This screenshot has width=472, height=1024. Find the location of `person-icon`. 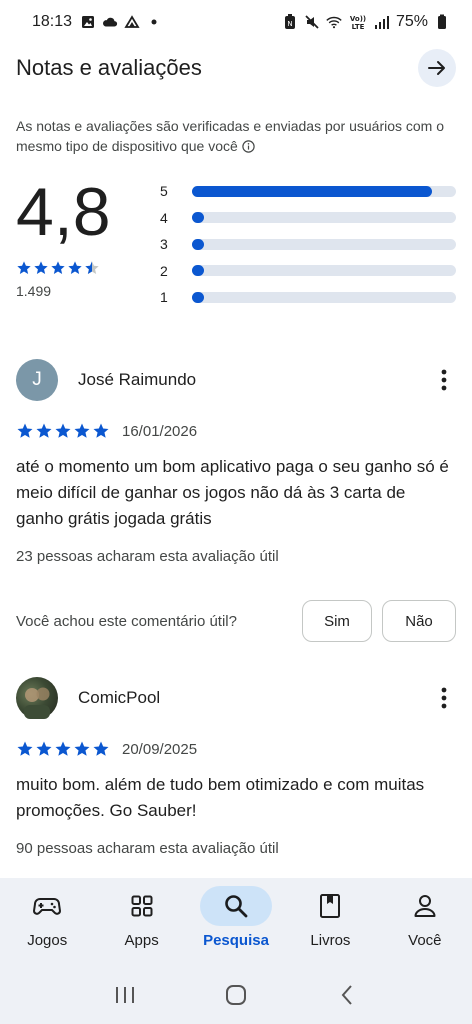

person-icon is located at coordinates (425, 906).